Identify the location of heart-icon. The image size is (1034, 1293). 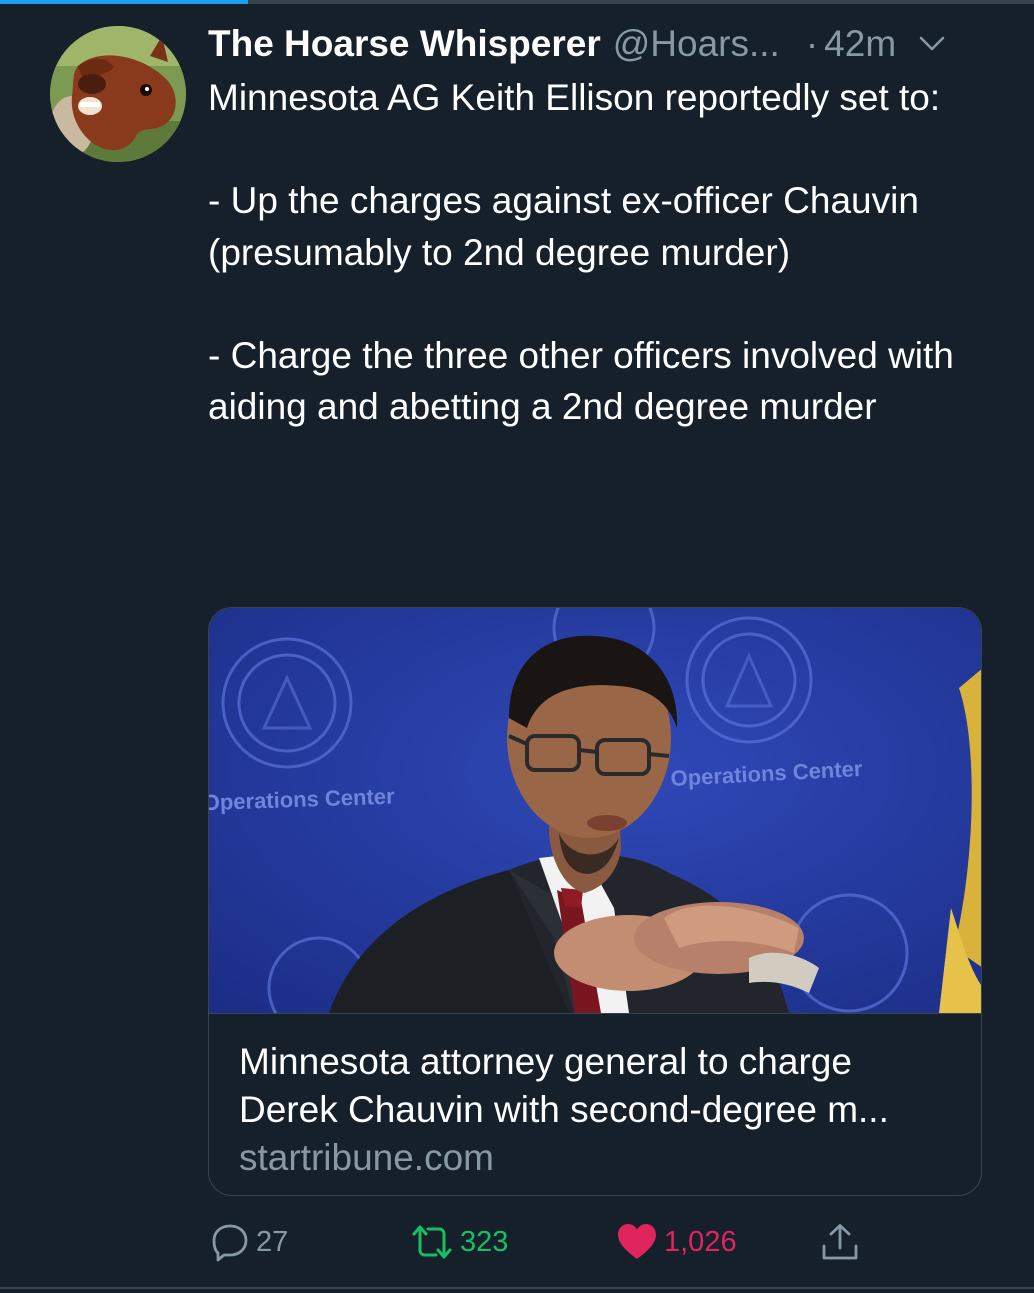
(637, 1241).